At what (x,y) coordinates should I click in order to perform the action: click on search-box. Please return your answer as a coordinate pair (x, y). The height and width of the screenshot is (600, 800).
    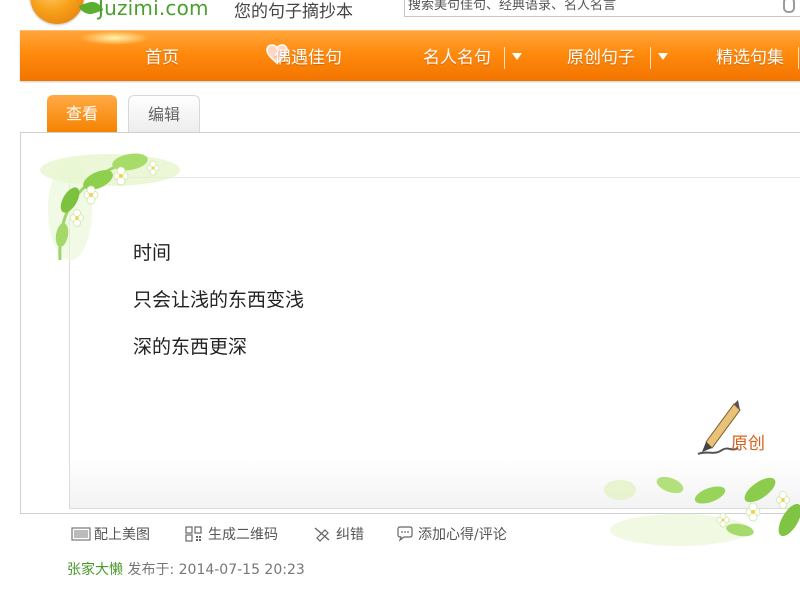
    Looking at the image, I should click on (602, 8).